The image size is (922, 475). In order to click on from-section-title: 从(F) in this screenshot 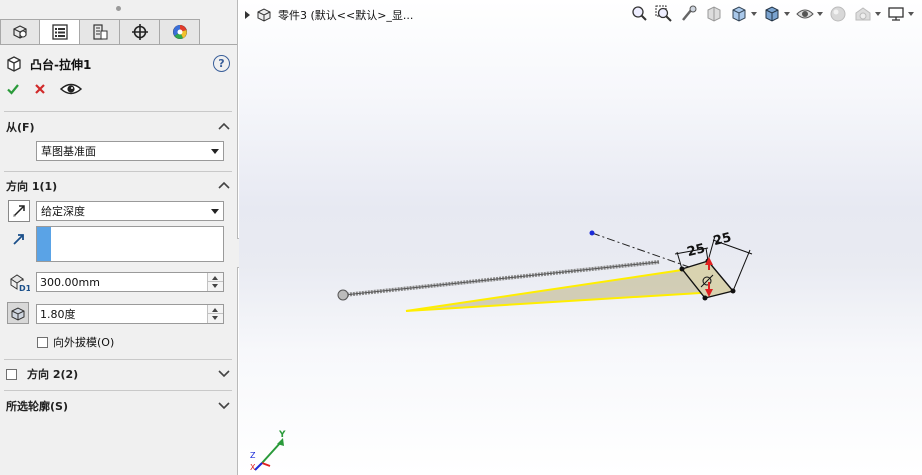, I will do `click(20, 127)`.